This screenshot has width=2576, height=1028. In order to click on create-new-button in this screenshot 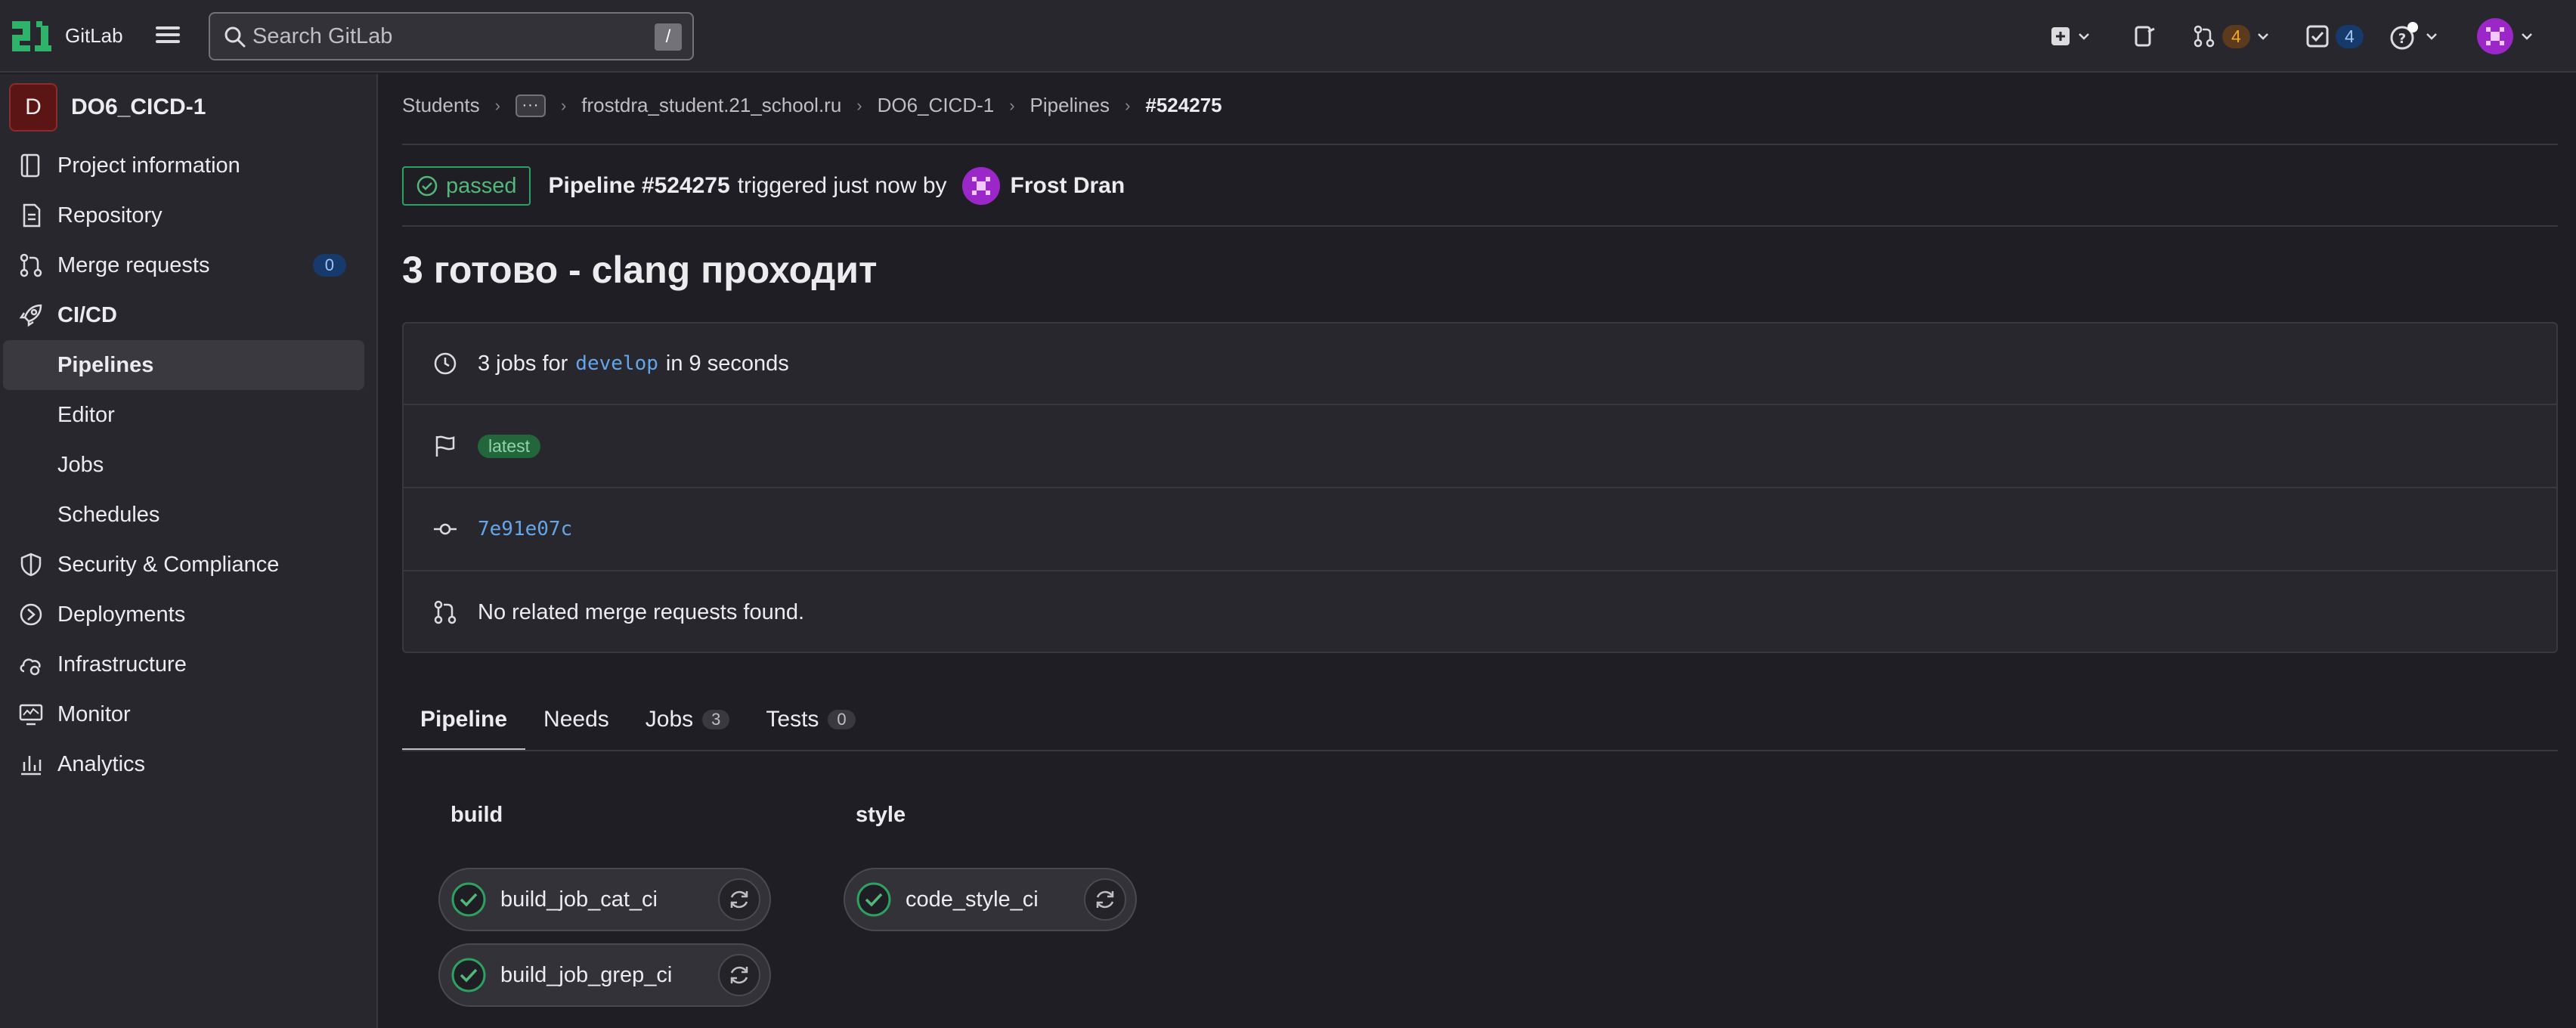, I will do `click(2070, 36)`.